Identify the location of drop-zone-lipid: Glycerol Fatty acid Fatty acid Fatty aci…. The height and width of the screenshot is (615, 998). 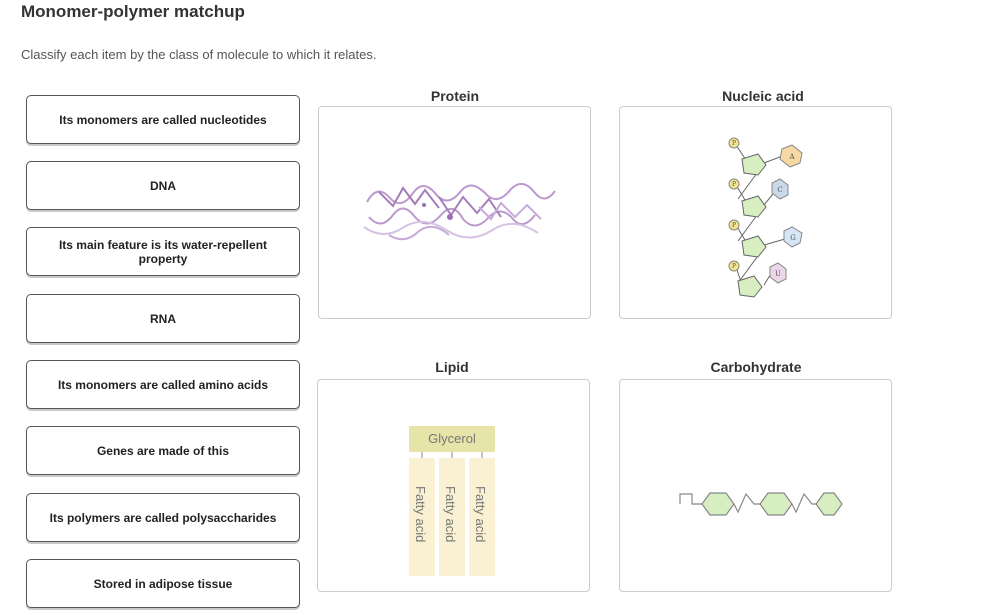
(453, 485).